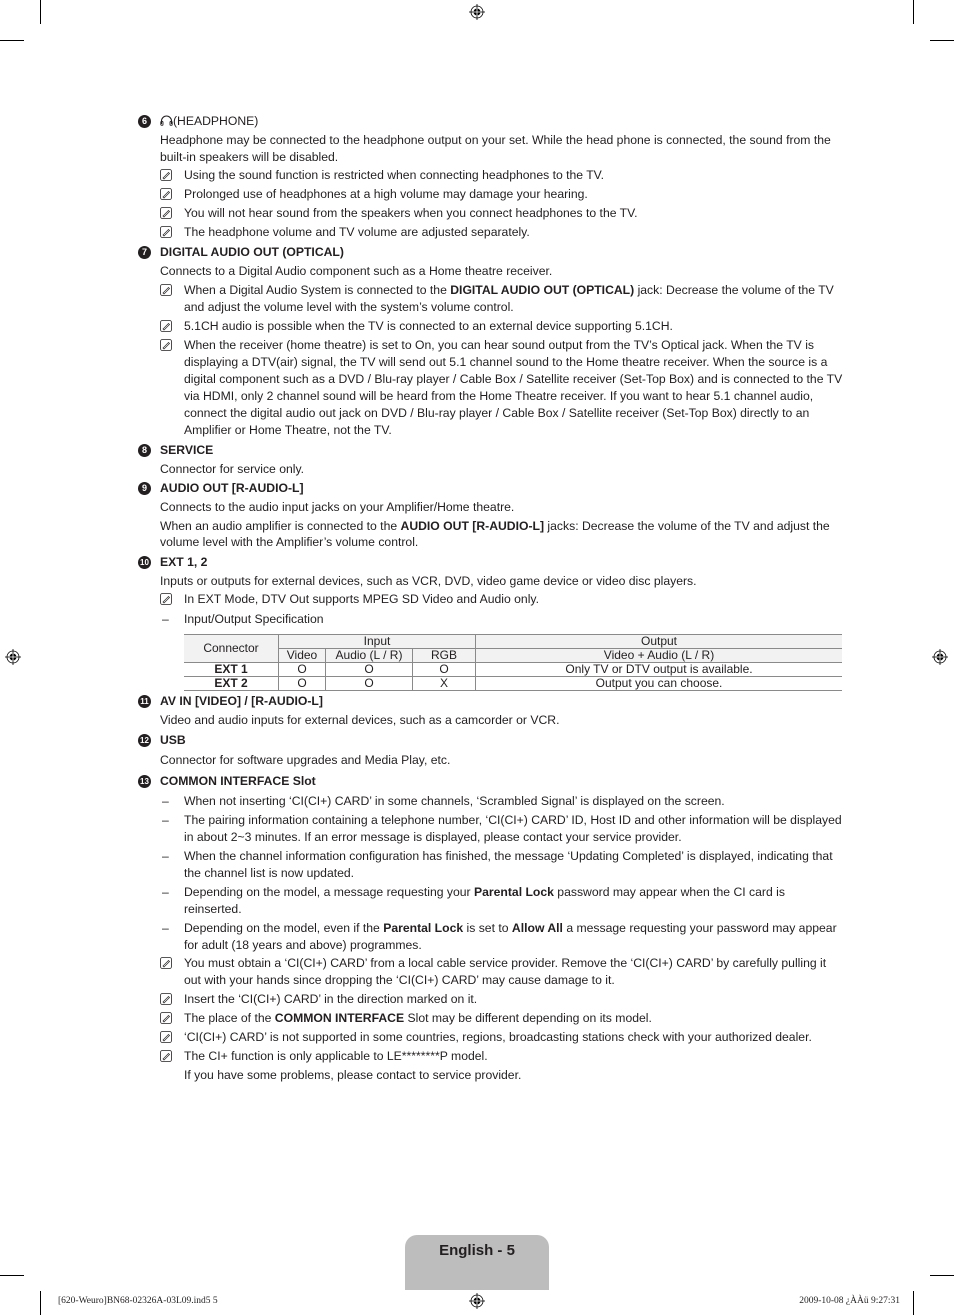 This screenshot has height=1315, width=954. Describe the element at coordinates (658, 683) in the screenshot. I see `cell-output: Output you can choose.` at that location.